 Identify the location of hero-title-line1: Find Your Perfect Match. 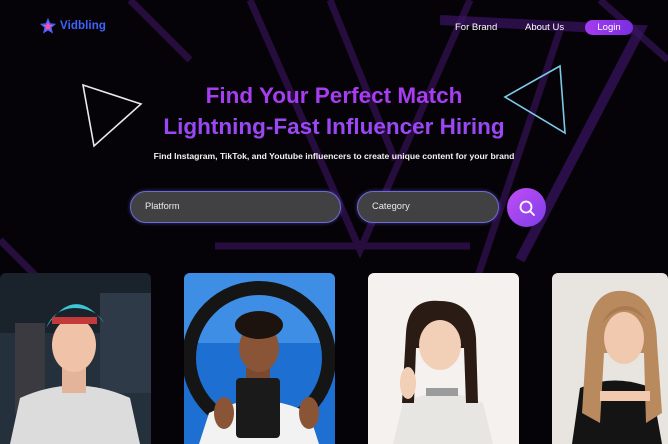
(334, 95).